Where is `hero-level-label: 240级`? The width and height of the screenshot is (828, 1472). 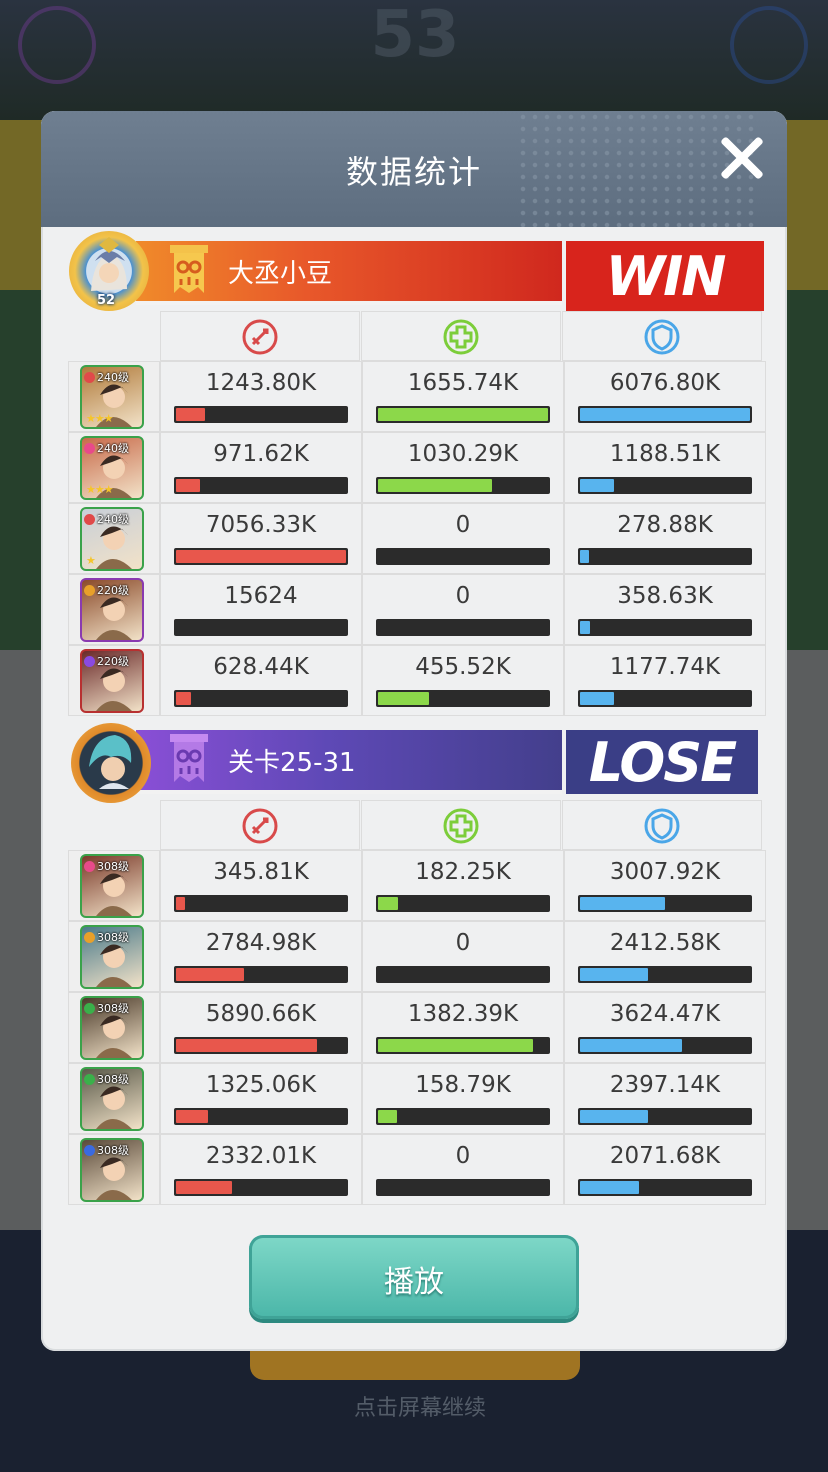 hero-level-label: 240级 is located at coordinates (106, 519).